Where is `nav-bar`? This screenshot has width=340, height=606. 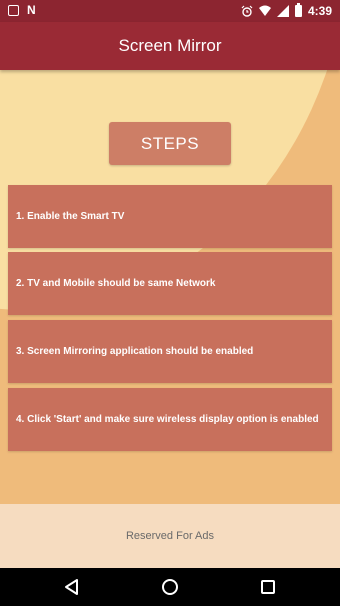
nav-bar is located at coordinates (170, 587).